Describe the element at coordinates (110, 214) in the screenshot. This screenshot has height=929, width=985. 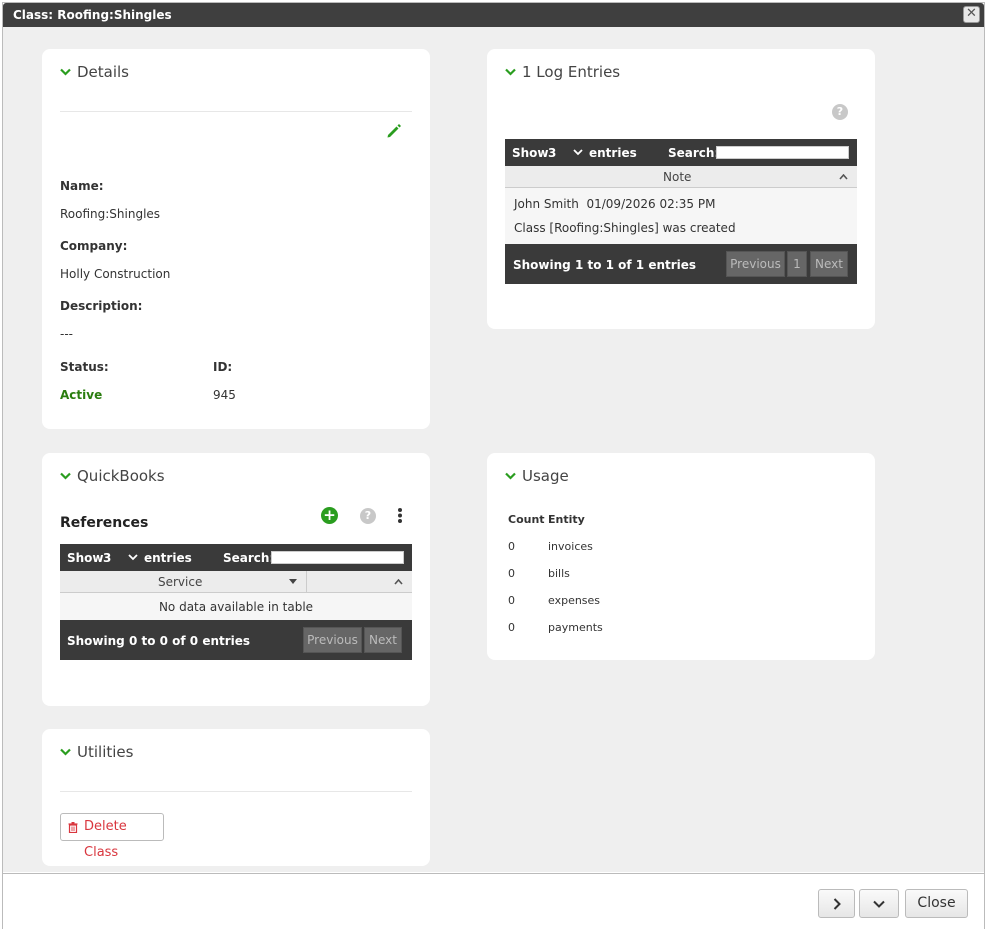
I see `name-value: Roofing:Shingles` at that location.